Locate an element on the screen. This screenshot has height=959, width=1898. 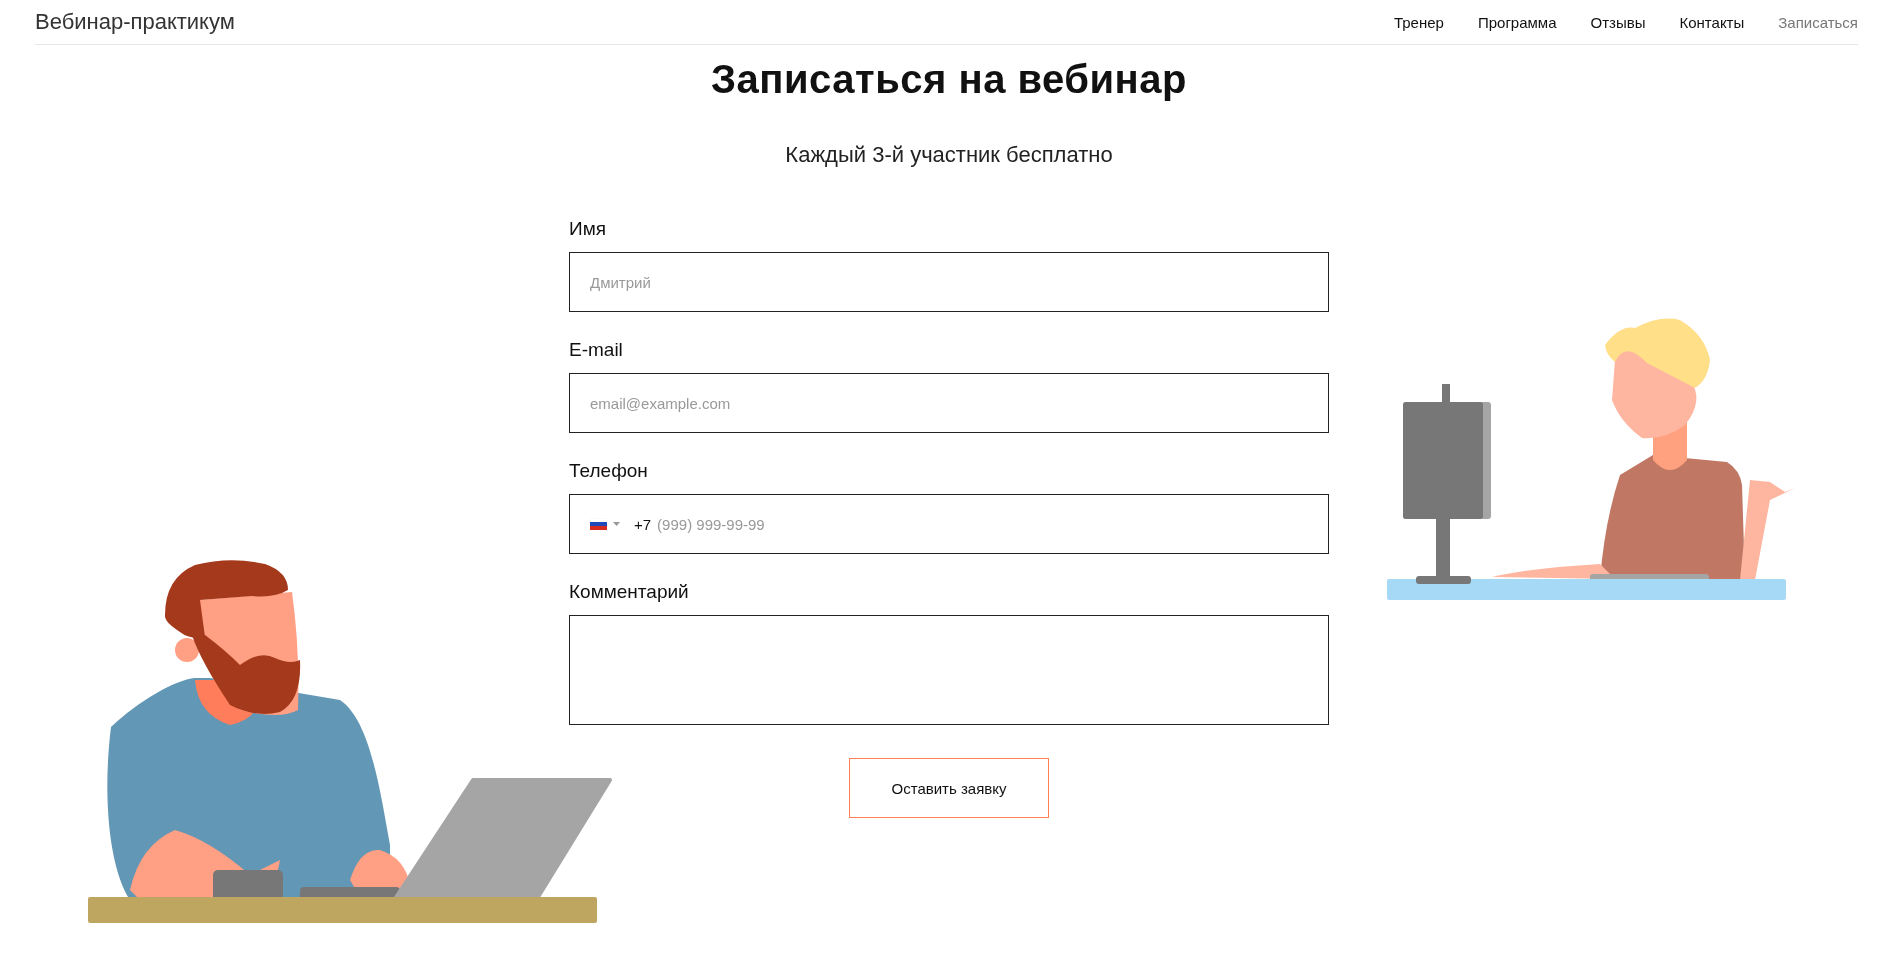
email-field: email@example.com is located at coordinates (949, 403).